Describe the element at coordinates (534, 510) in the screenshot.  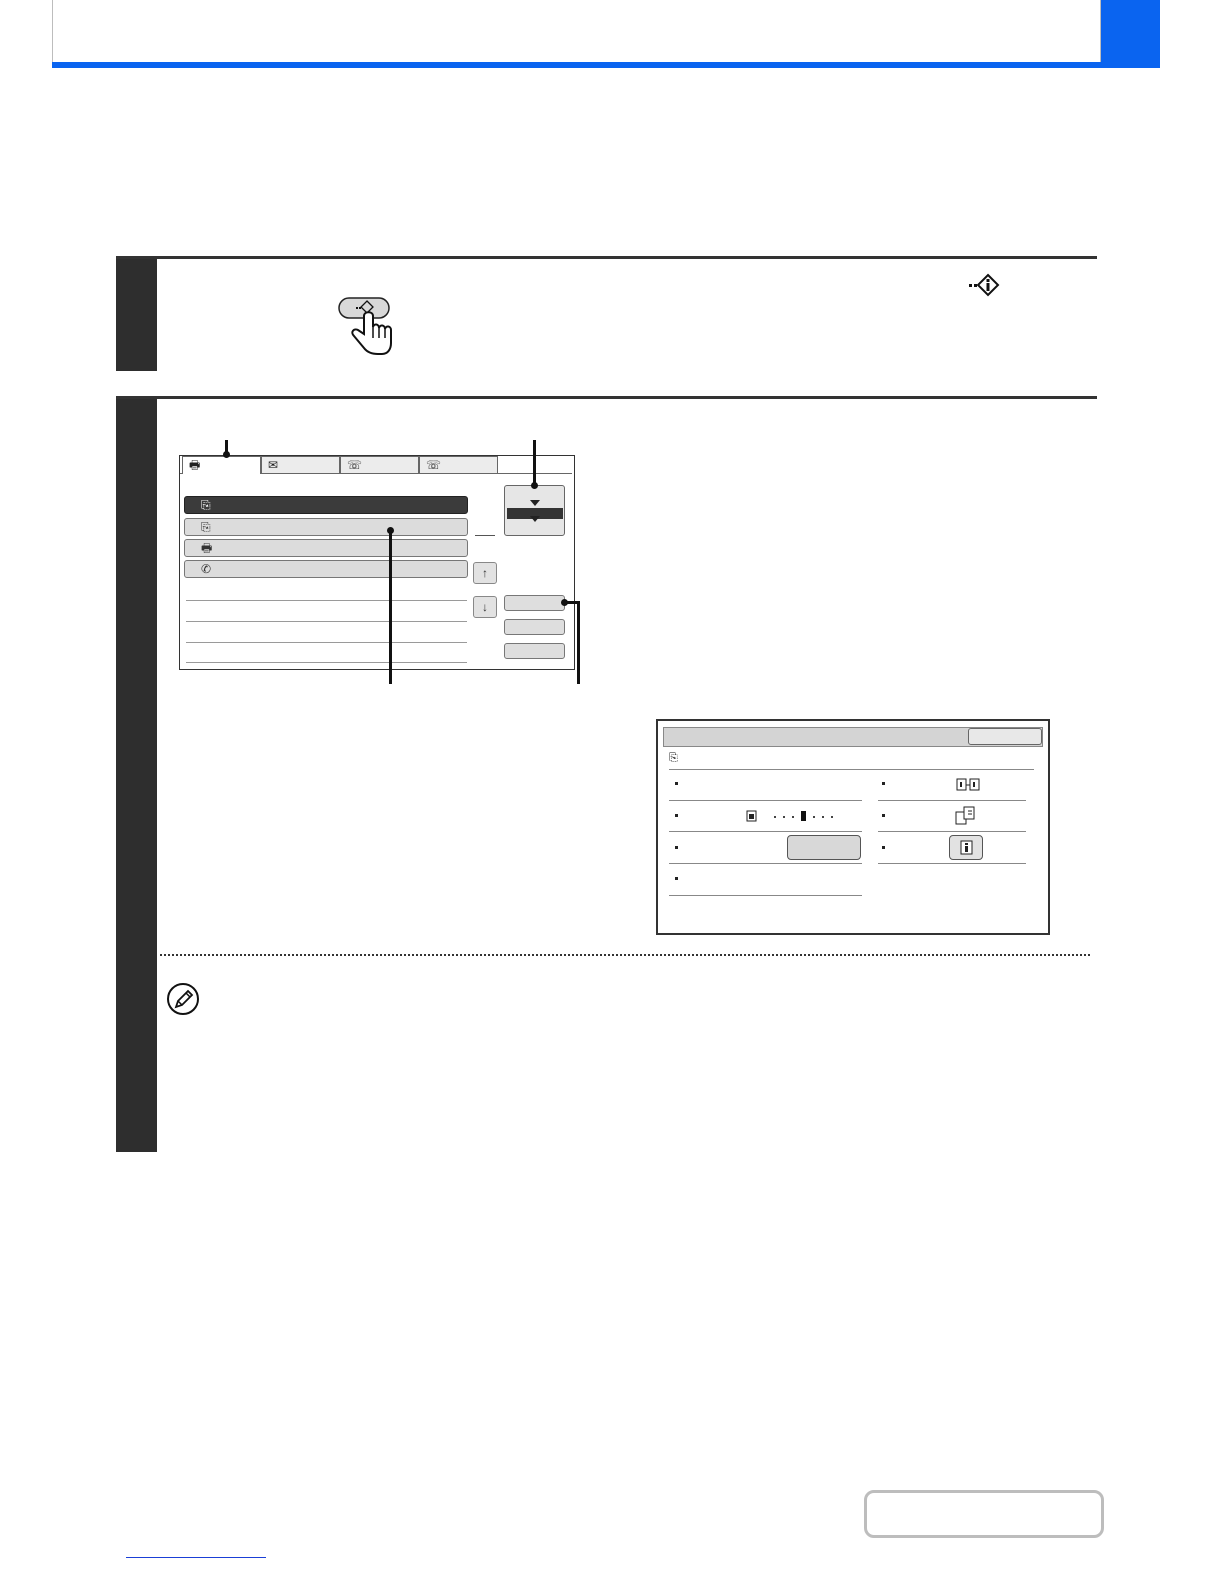
I see `job-queue-mode-selector` at that location.